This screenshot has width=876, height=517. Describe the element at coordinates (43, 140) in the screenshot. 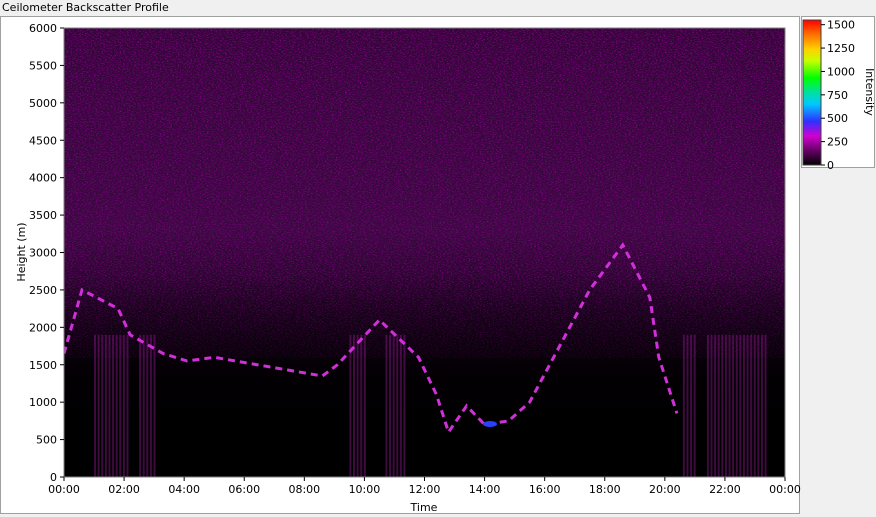

I see `y-tick-label: 4500` at that location.